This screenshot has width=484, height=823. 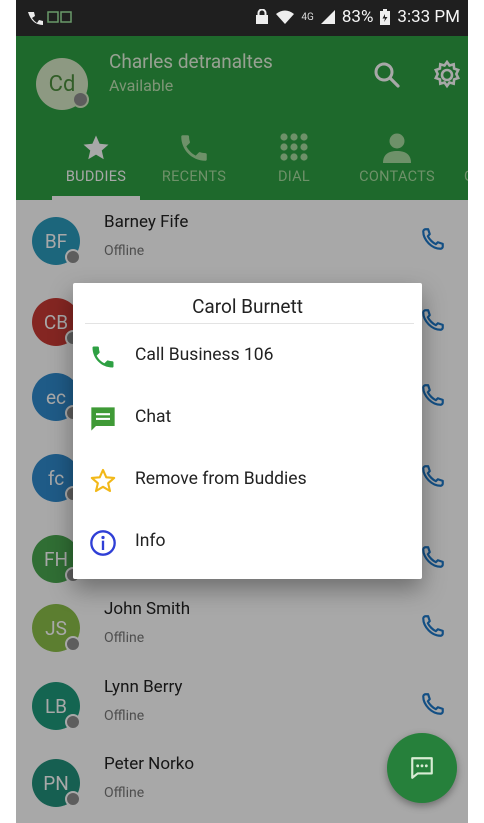 I want to click on dialog-title: Carol Burnett, so click(x=247, y=306).